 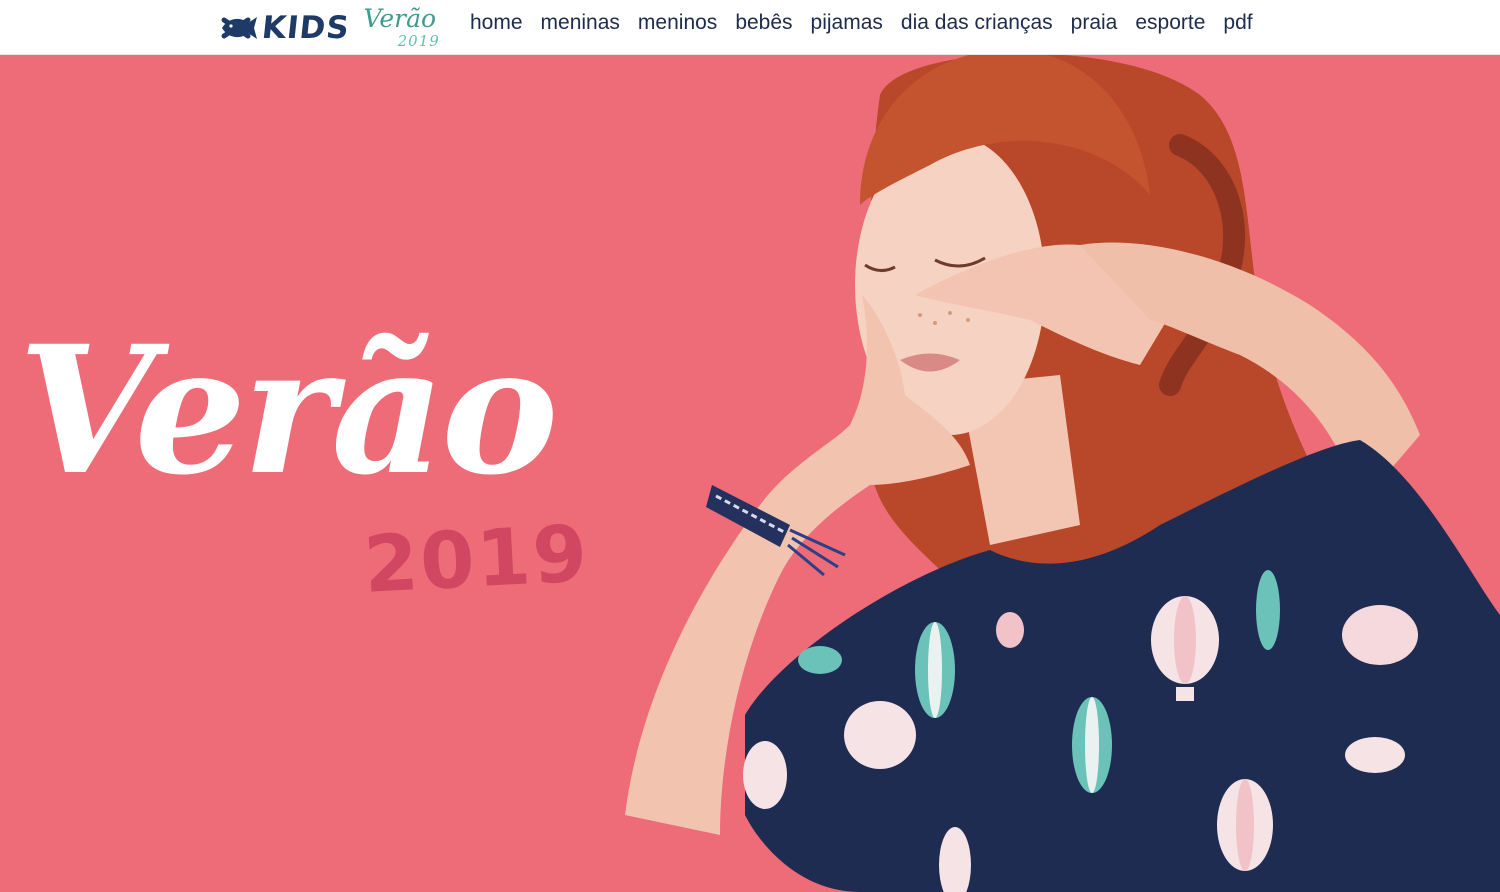 What do you see at coordinates (306, 28) in the screenshot?
I see `brand-kids-wordmark: KIDS` at bounding box center [306, 28].